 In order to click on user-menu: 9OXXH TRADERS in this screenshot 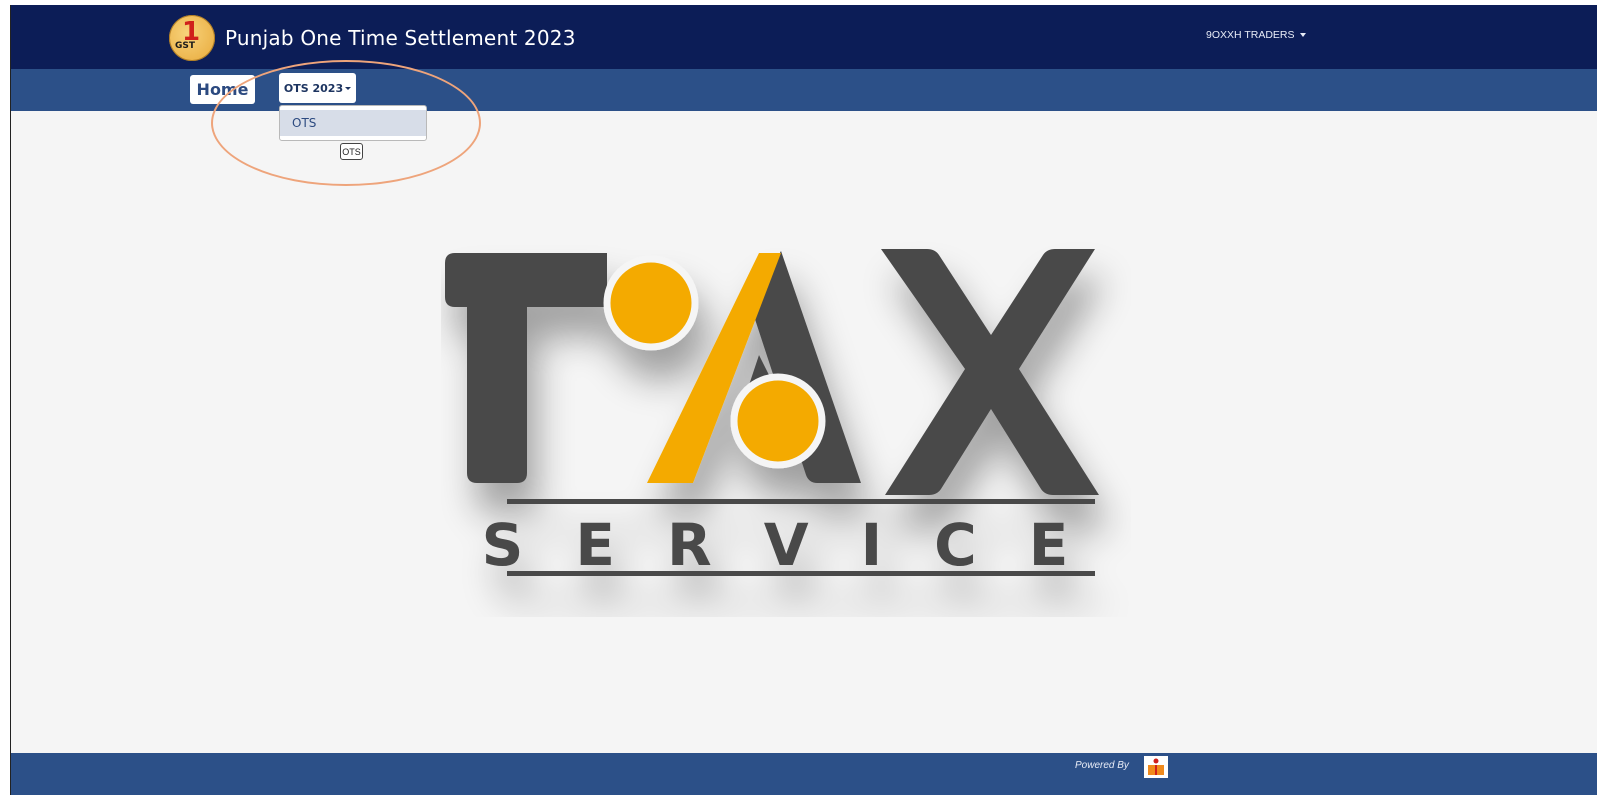, I will do `click(1256, 35)`.